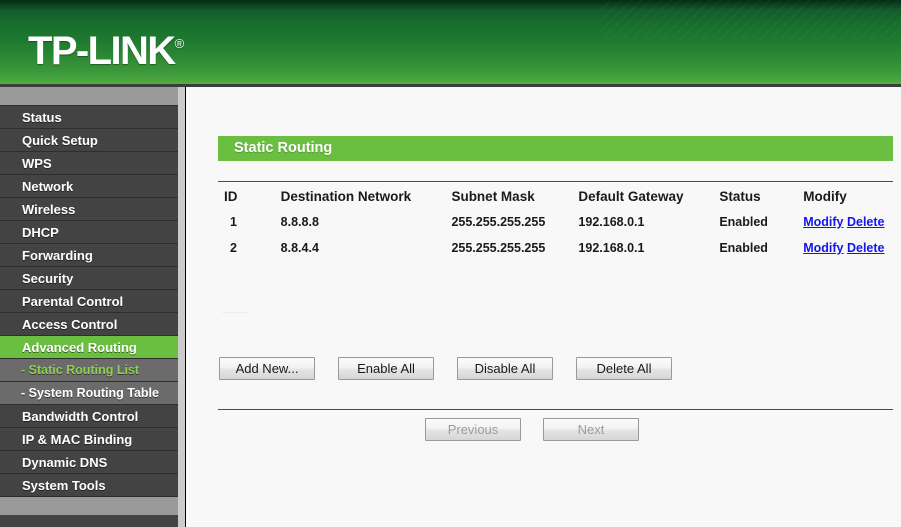 The image size is (901, 527). Describe the element at coordinates (89, 278) in the screenshot. I see `sidebar-item-security: Security` at that location.